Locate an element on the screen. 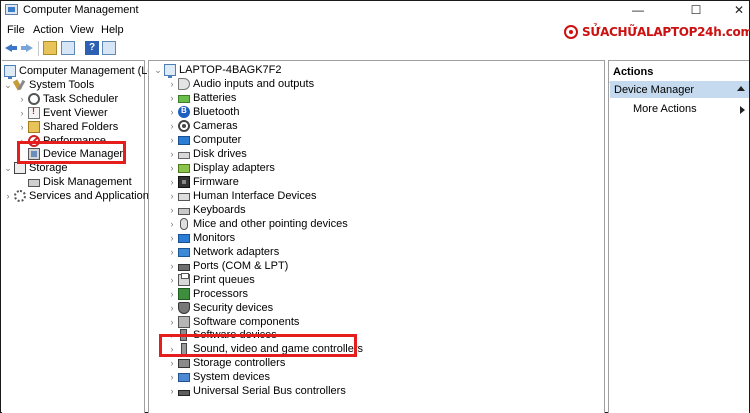 This screenshot has width=750, height=413. event-viewer-icon is located at coordinates (34, 112).